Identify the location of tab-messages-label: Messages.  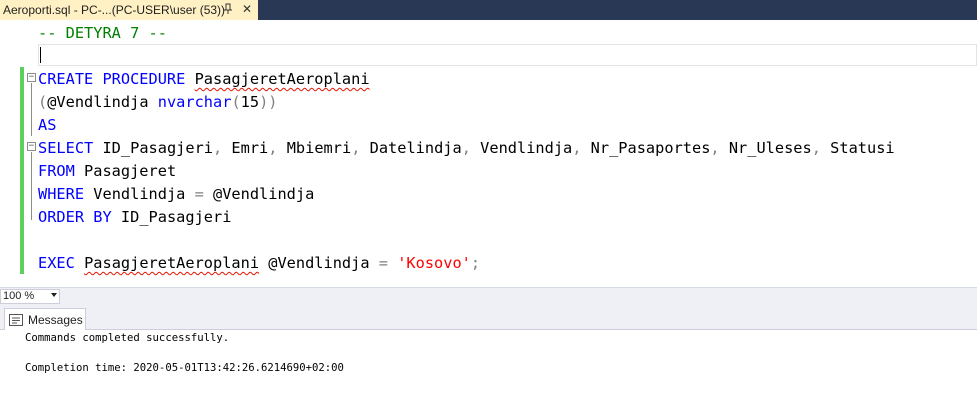
(55, 319).